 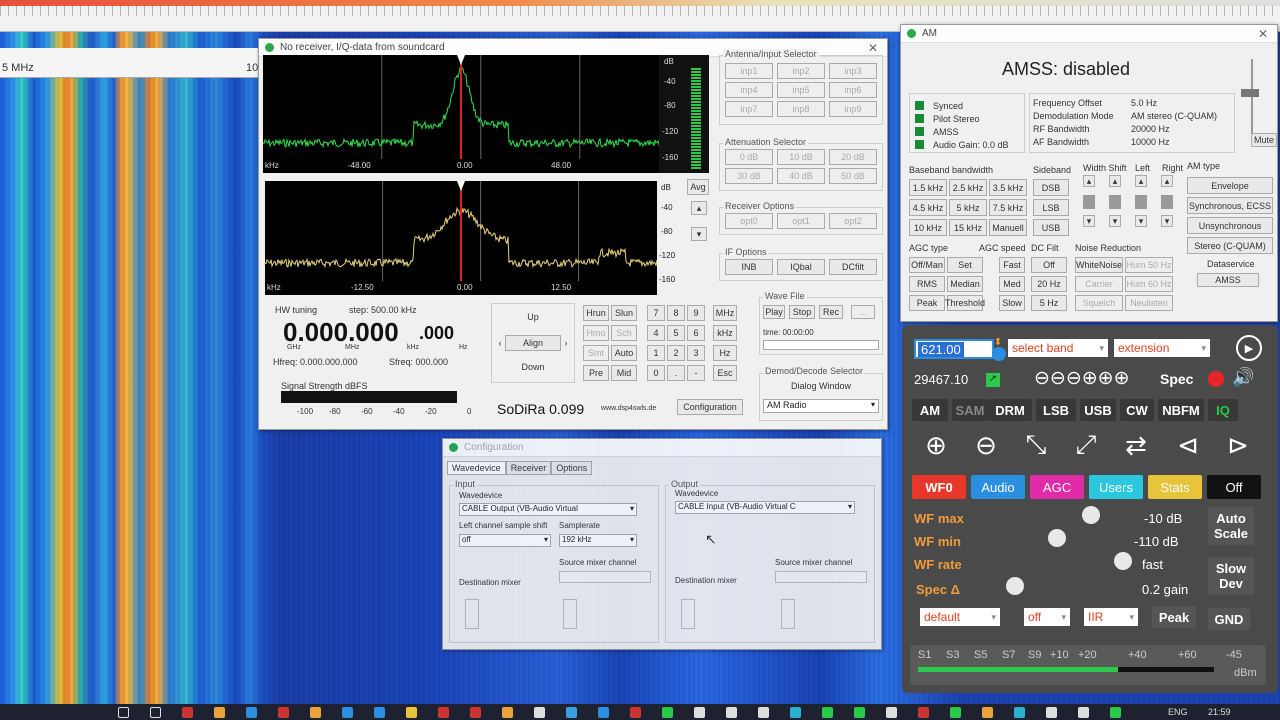 What do you see at coordinates (533, 317) in the screenshot?
I see `up-button: Up` at bounding box center [533, 317].